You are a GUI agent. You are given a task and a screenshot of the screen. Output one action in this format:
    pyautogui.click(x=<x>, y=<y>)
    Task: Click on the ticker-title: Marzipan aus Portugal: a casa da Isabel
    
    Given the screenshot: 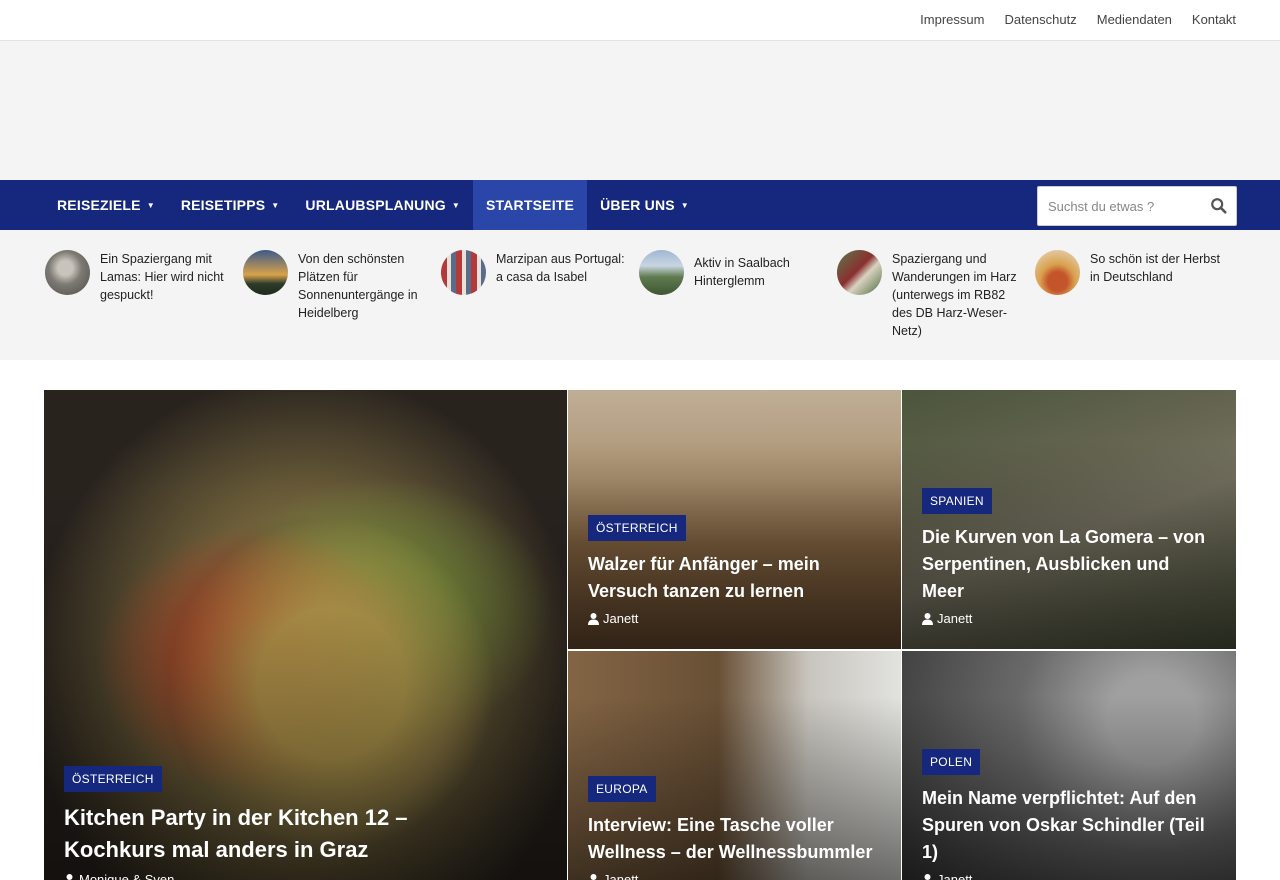 What is the action you would take?
    pyautogui.click(x=560, y=268)
    